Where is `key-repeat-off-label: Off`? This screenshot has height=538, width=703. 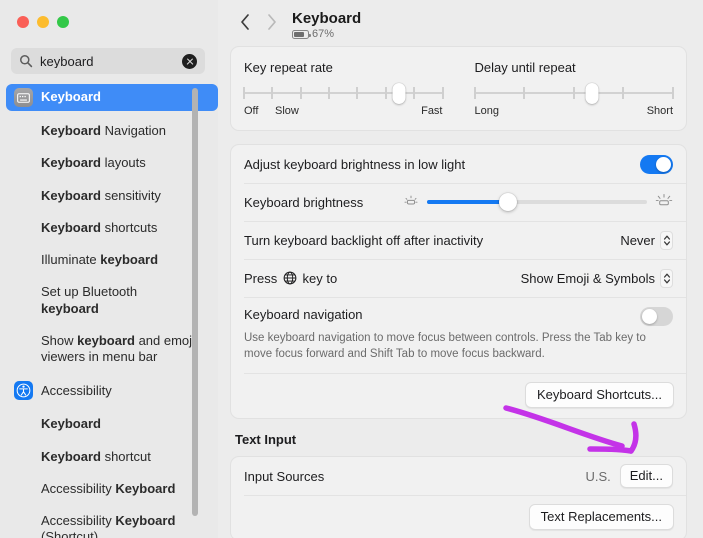 key-repeat-off-label: Off is located at coordinates (251, 111).